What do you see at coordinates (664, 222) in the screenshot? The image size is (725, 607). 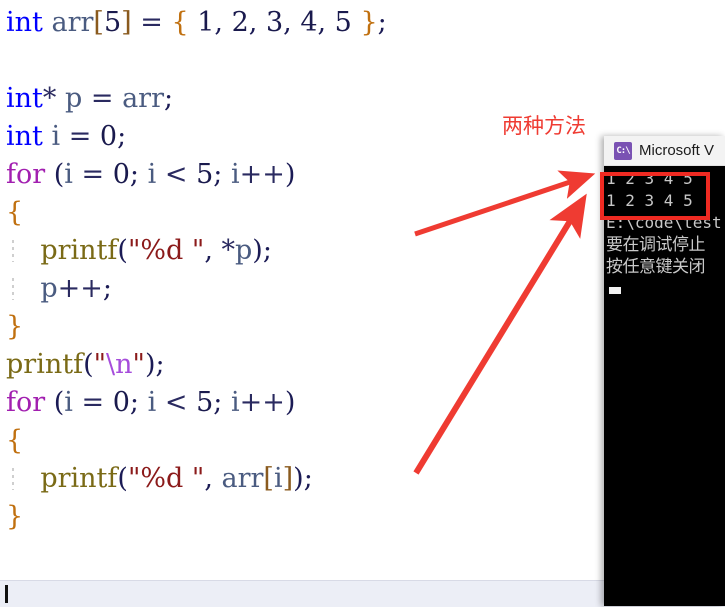 I see `console-output-line: E:\code\test` at bounding box center [664, 222].